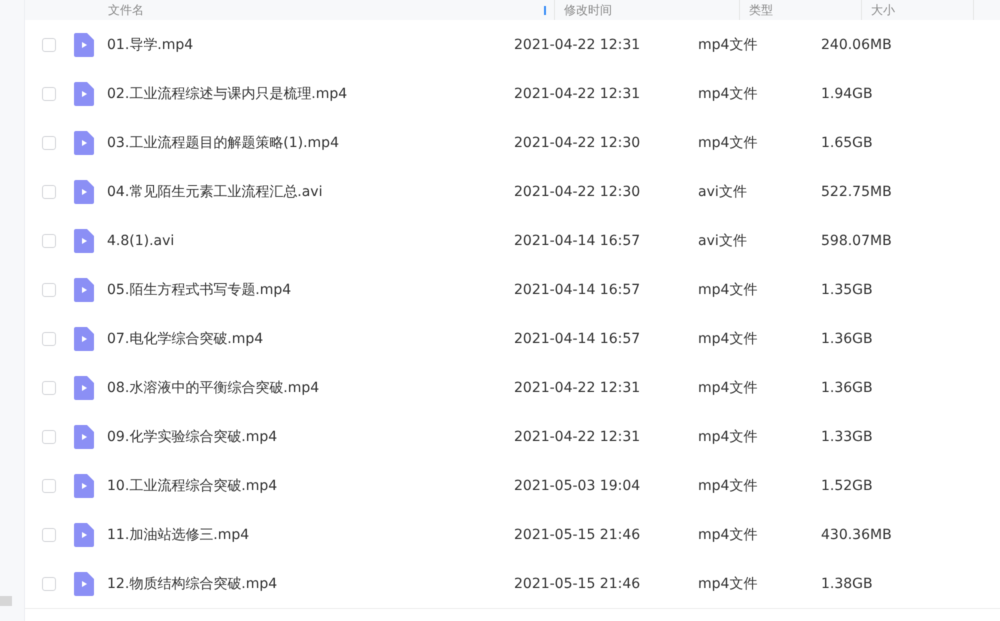 This screenshot has height=621, width=1000. What do you see at coordinates (310, 485) in the screenshot?
I see `file-name: 10.工业流程综合突破.mp4` at bounding box center [310, 485].